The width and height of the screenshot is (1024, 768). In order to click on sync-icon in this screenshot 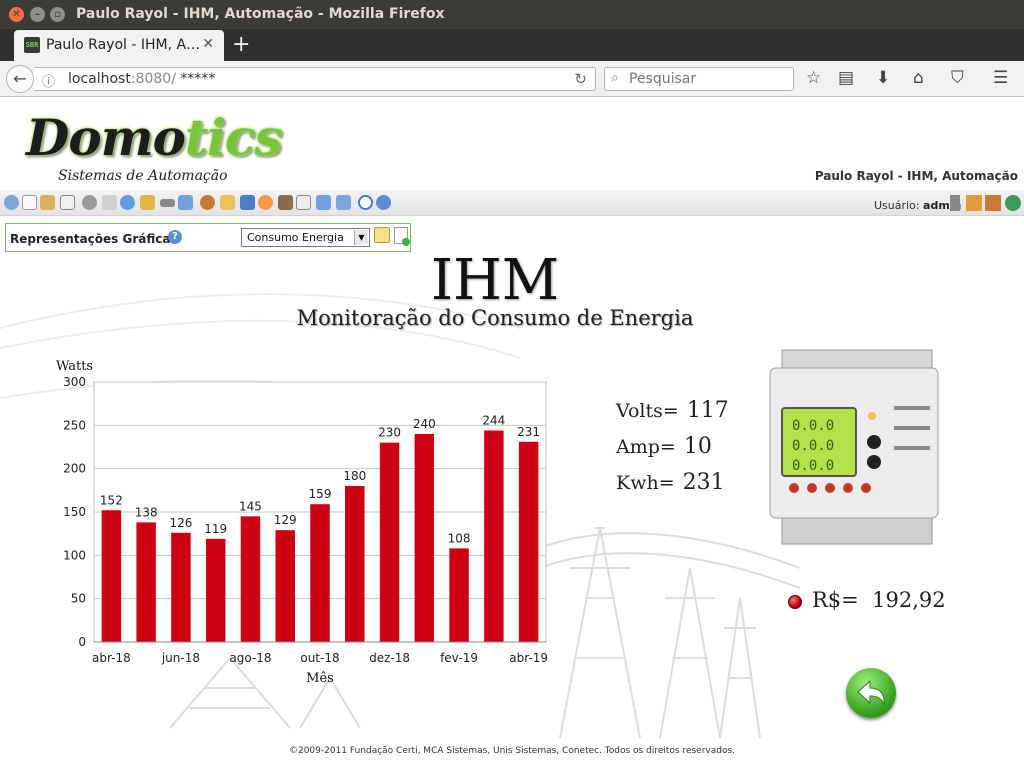, I will do `click(323, 202)`.